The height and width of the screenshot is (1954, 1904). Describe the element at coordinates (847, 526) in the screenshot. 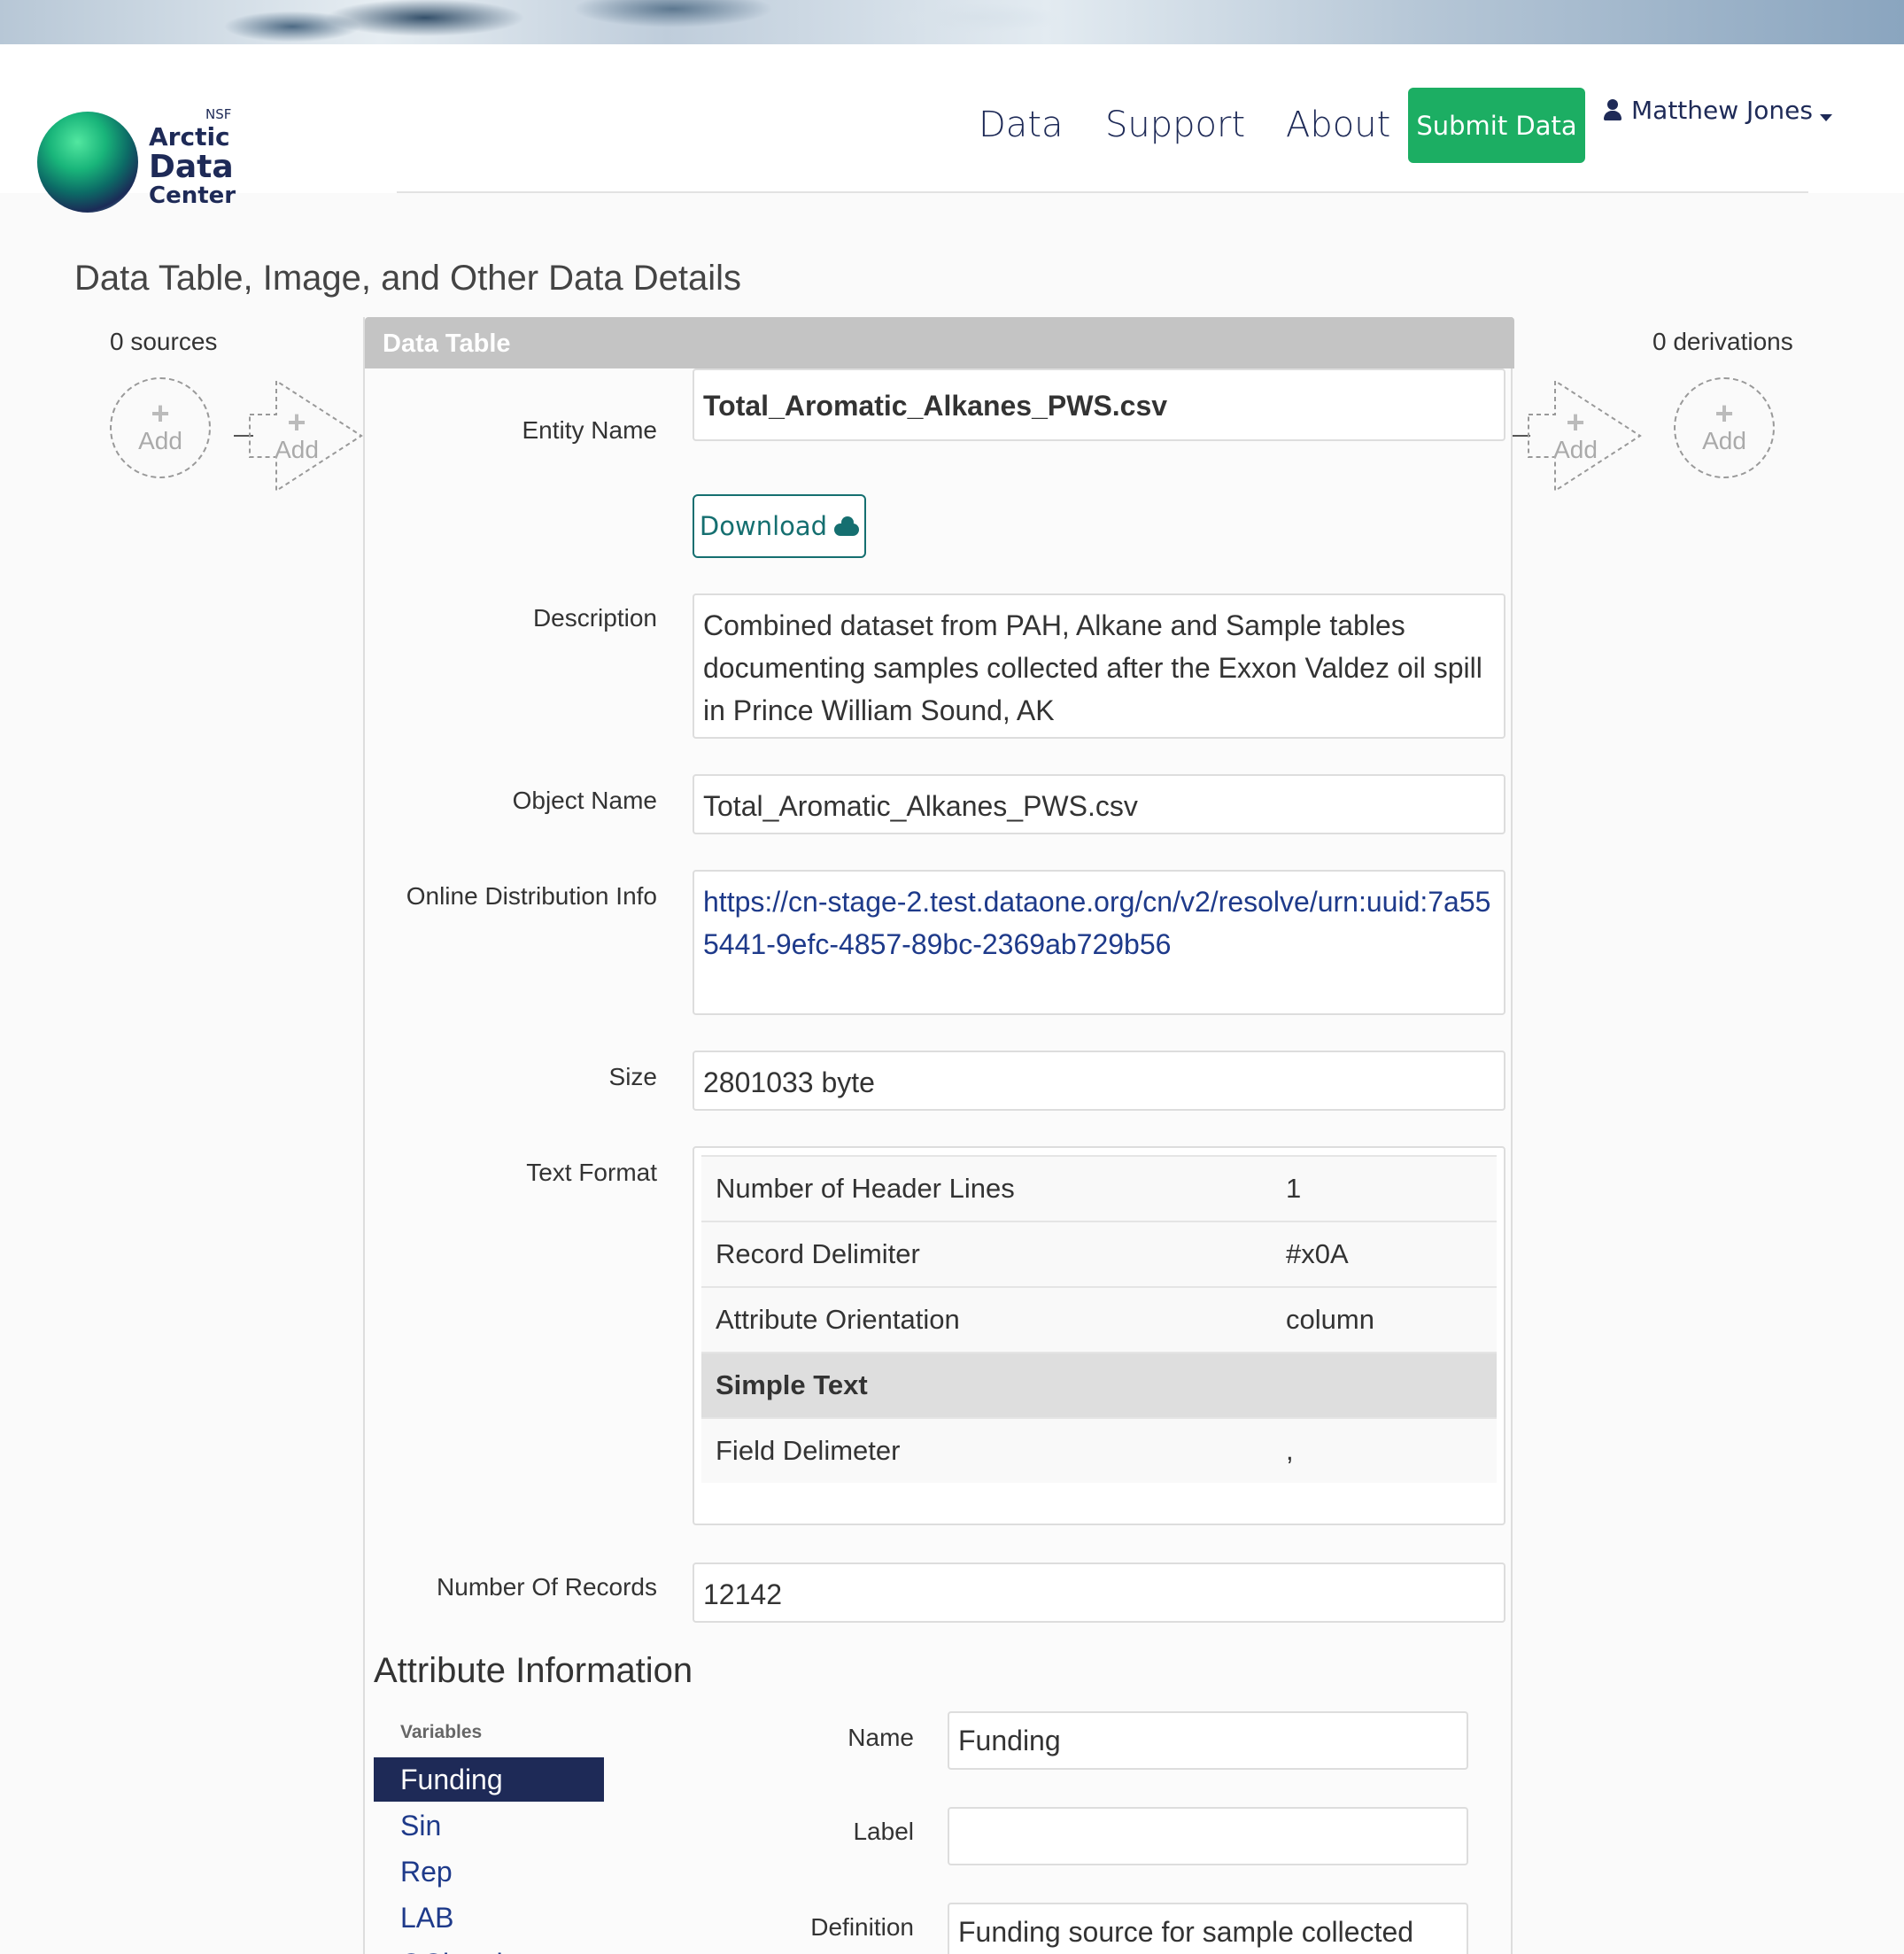

I see `cloud-download-icon` at that location.